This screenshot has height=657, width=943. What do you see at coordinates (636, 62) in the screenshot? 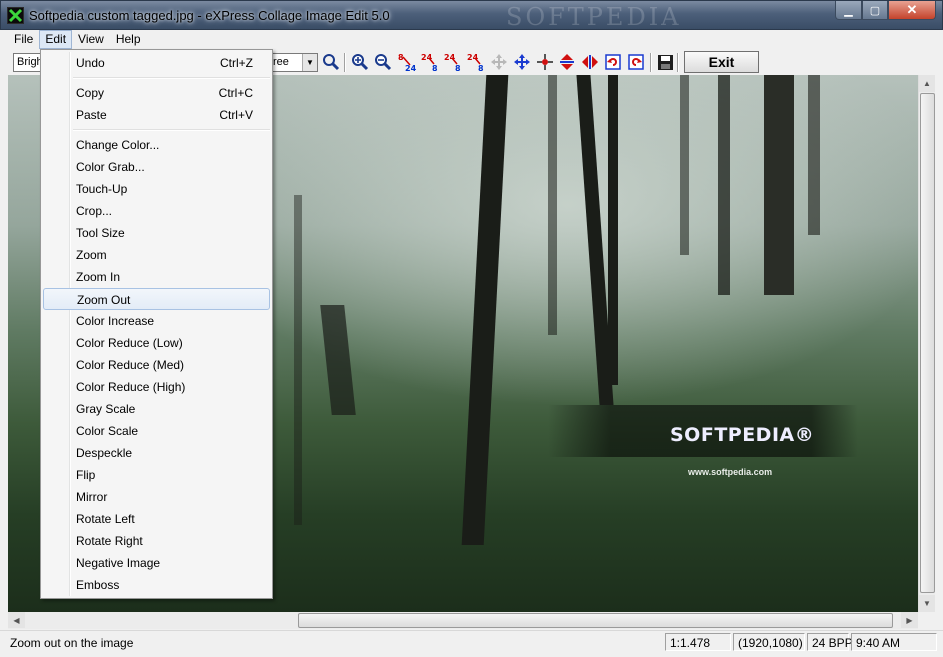
I see `rotate-right-icon` at bounding box center [636, 62].